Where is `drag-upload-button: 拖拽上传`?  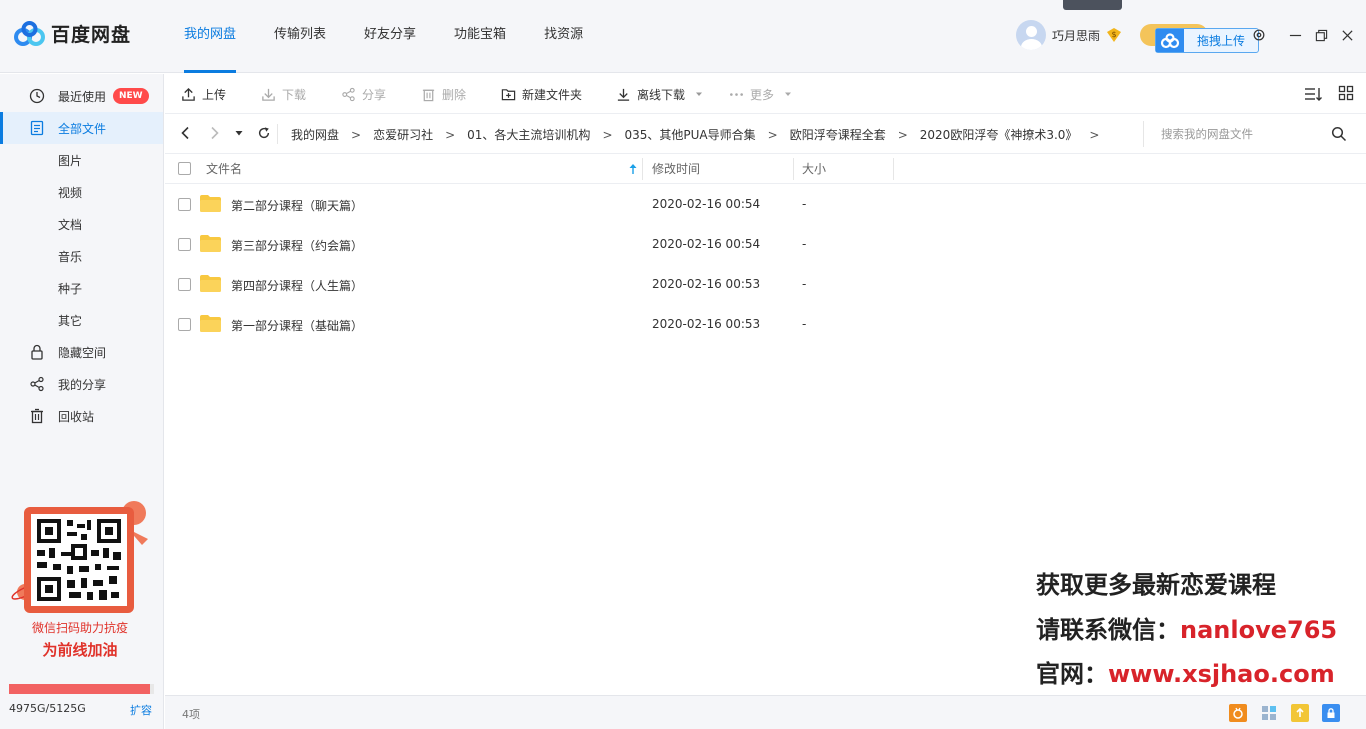
drag-upload-button: 拖拽上传 is located at coordinates (1207, 40).